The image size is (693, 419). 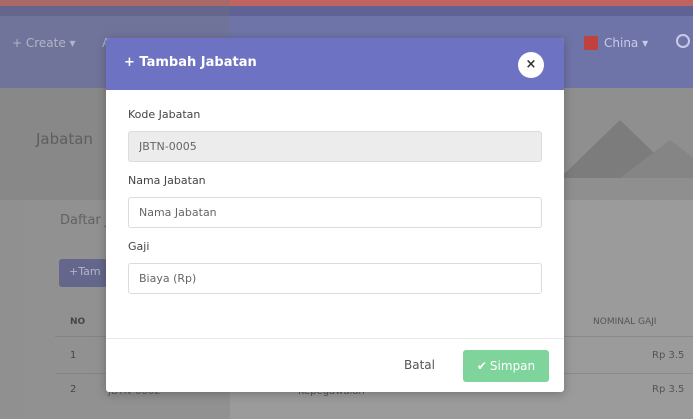 What do you see at coordinates (335, 146) in the screenshot?
I see `kode-jabatan-field` at bounding box center [335, 146].